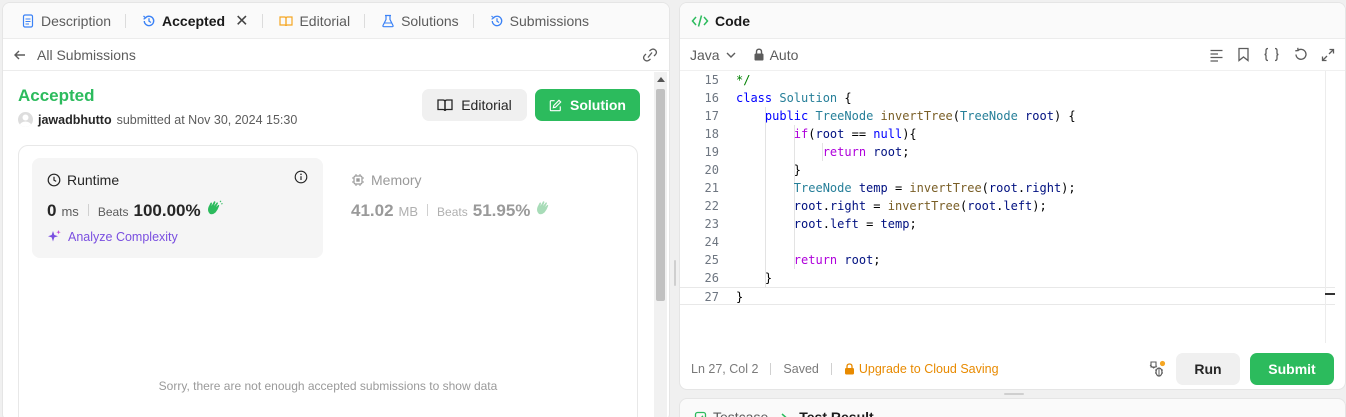  Describe the element at coordinates (928, 369) in the screenshot. I see `upgrade-label: Upgrade to Cloud Saving` at that location.